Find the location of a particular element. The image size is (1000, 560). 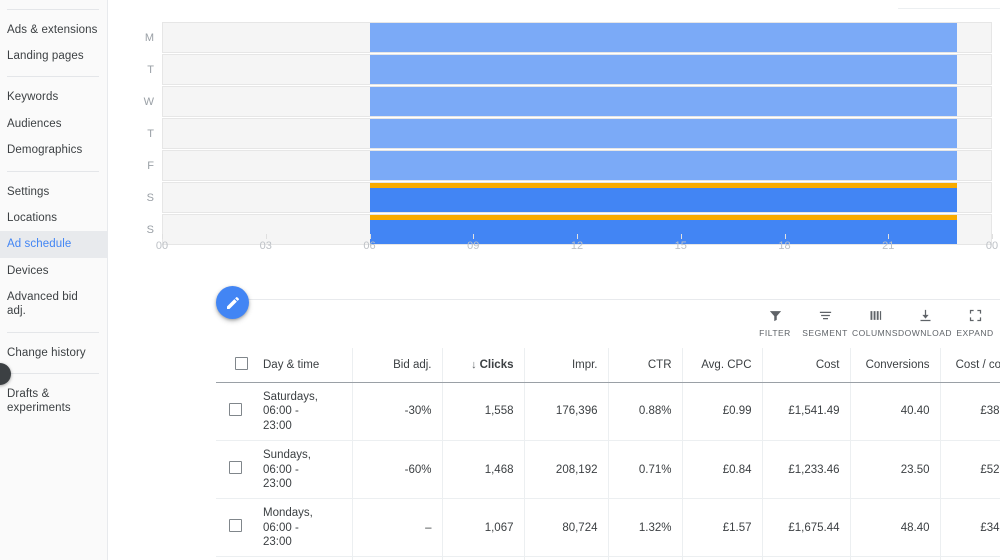

pencil-icon is located at coordinates (233, 303).